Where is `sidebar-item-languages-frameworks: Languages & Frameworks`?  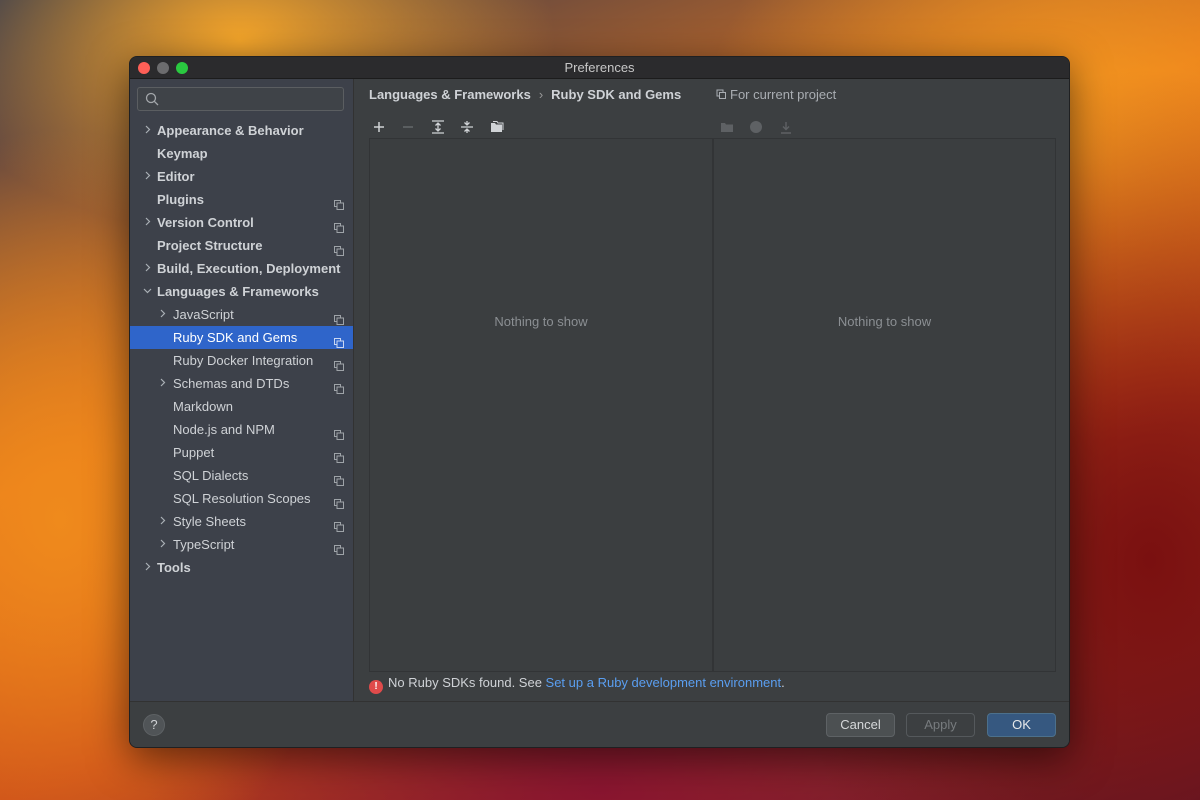
sidebar-item-languages-frameworks: Languages & Frameworks is located at coordinates (241, 291).